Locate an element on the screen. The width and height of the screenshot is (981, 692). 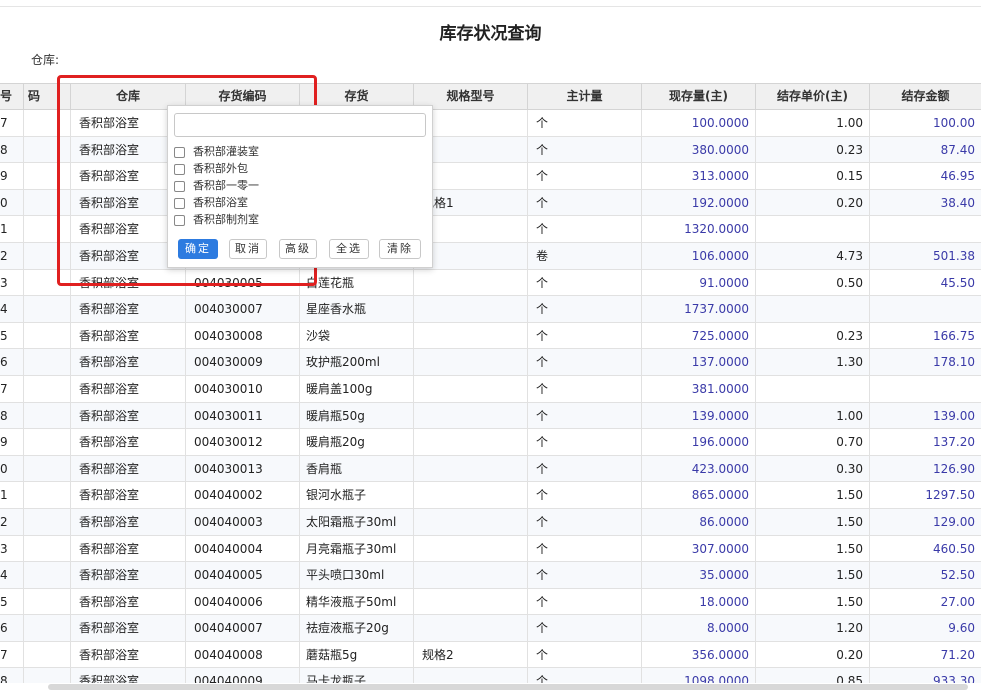
header-amount: 结存金额 is located at coordinates (925, 96).